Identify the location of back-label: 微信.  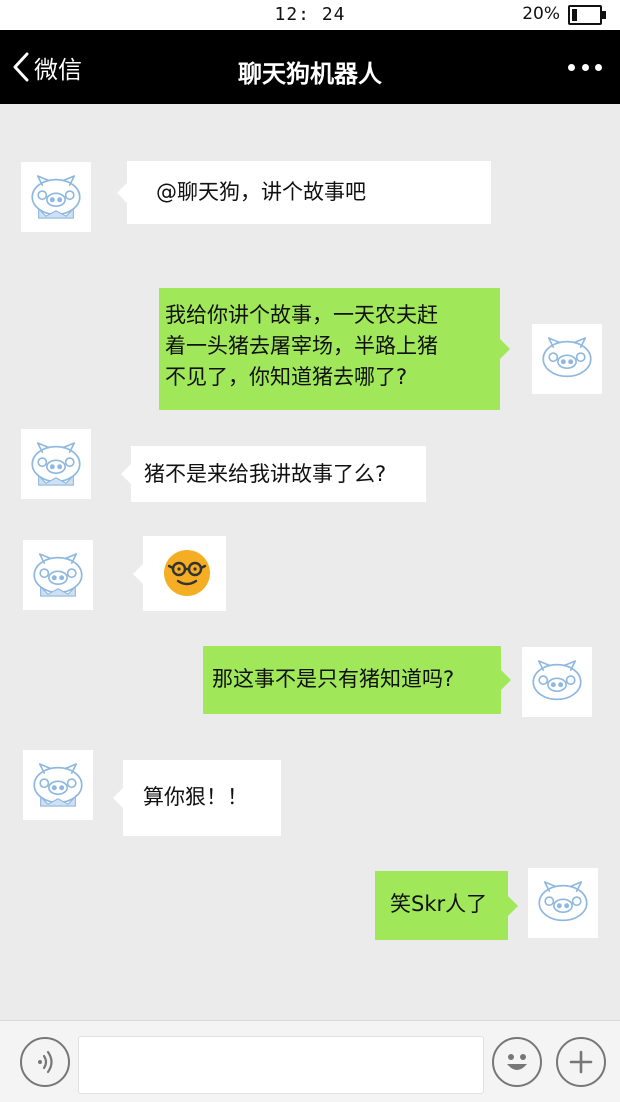
(58, 69).